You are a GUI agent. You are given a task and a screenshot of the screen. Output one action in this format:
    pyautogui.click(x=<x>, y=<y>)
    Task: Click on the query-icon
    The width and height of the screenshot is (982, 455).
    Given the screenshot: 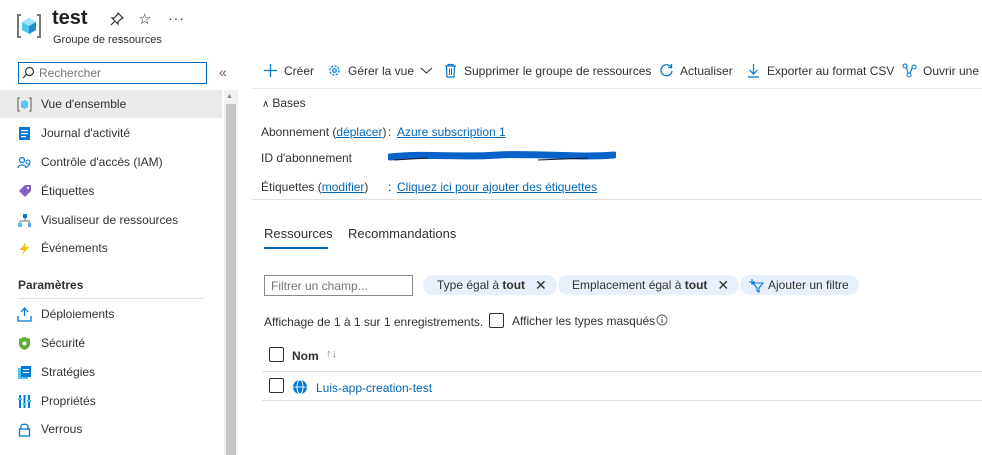 What is the action you would take?
    pyautogui.click(x=909, y=70)
    